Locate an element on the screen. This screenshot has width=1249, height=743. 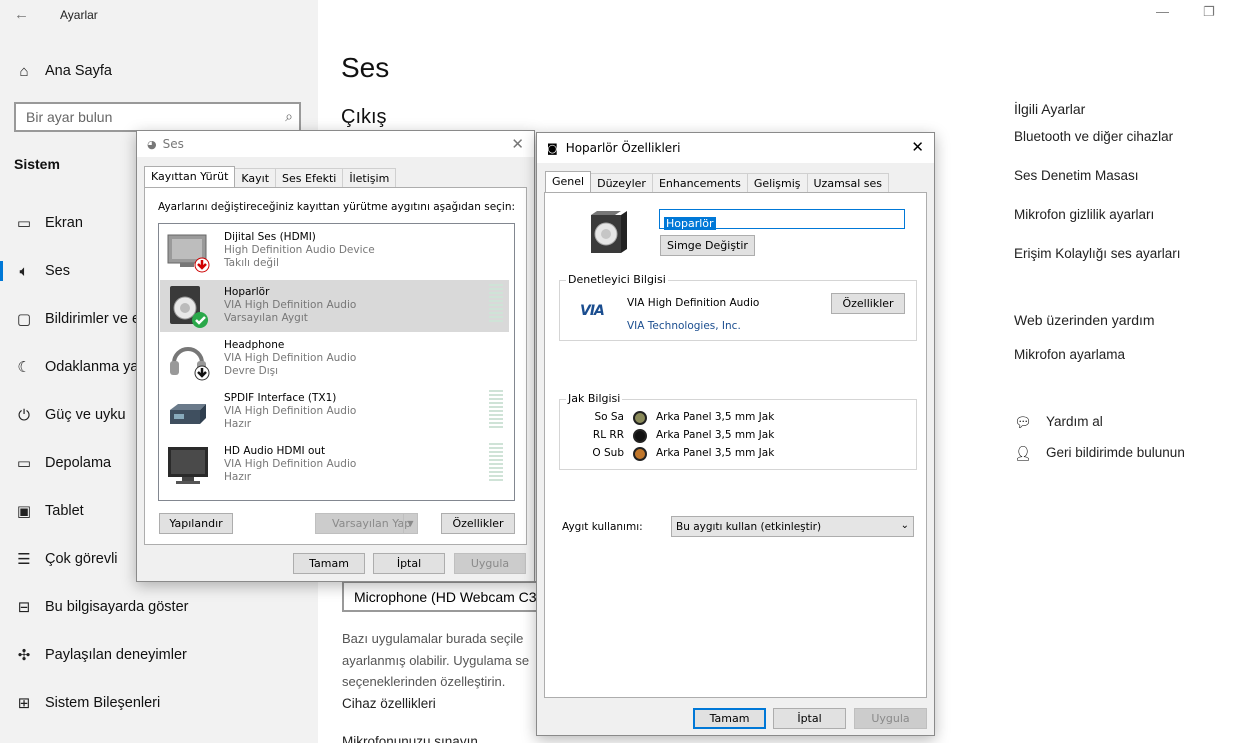
sidebar-item-label: Odaklanma ya is located at coordinates (92, 367).